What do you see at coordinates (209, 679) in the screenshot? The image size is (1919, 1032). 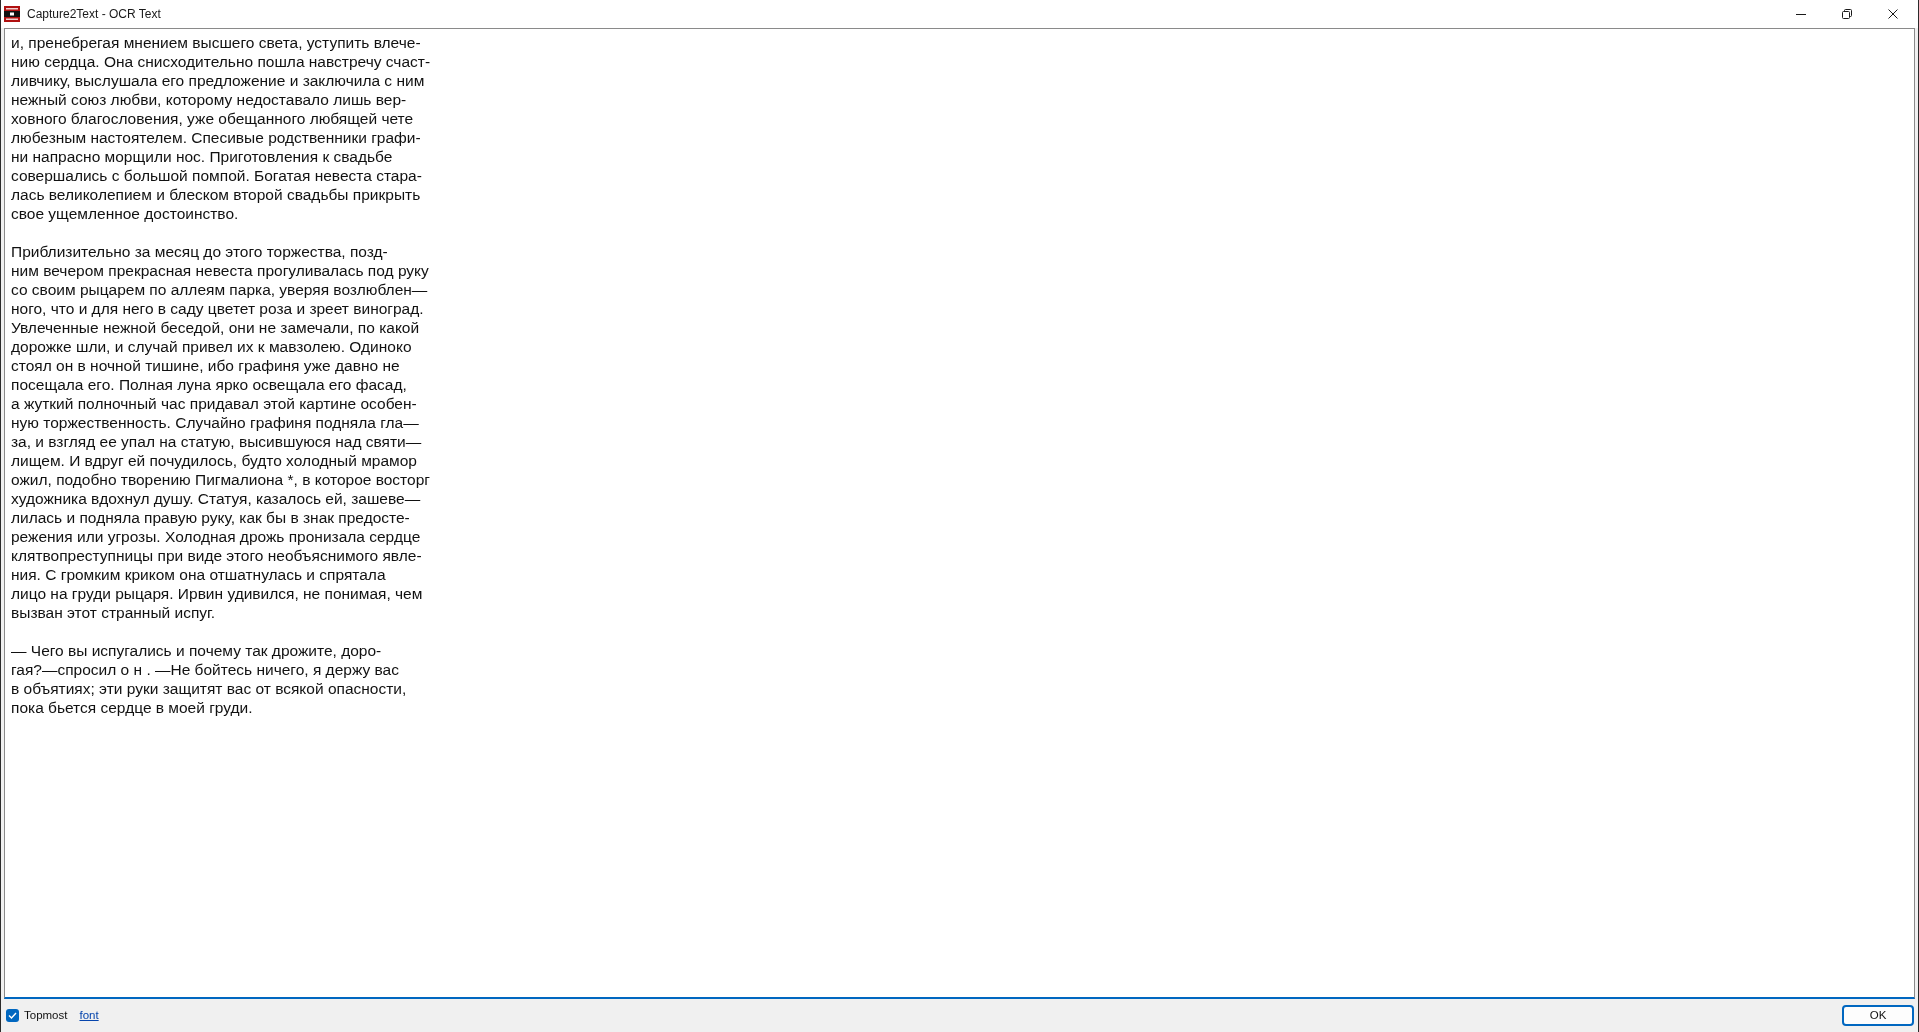 I see `text-paragraph: — Чего вы испугались и почему так дрожите, доро- гая?—спросил о н . —Не бойтесь ничего, я держу вас в объятиях; эти руки защитят вас от всякой опасности, пока бьется сердце в моей груди.` at bounding box center [209, 679].